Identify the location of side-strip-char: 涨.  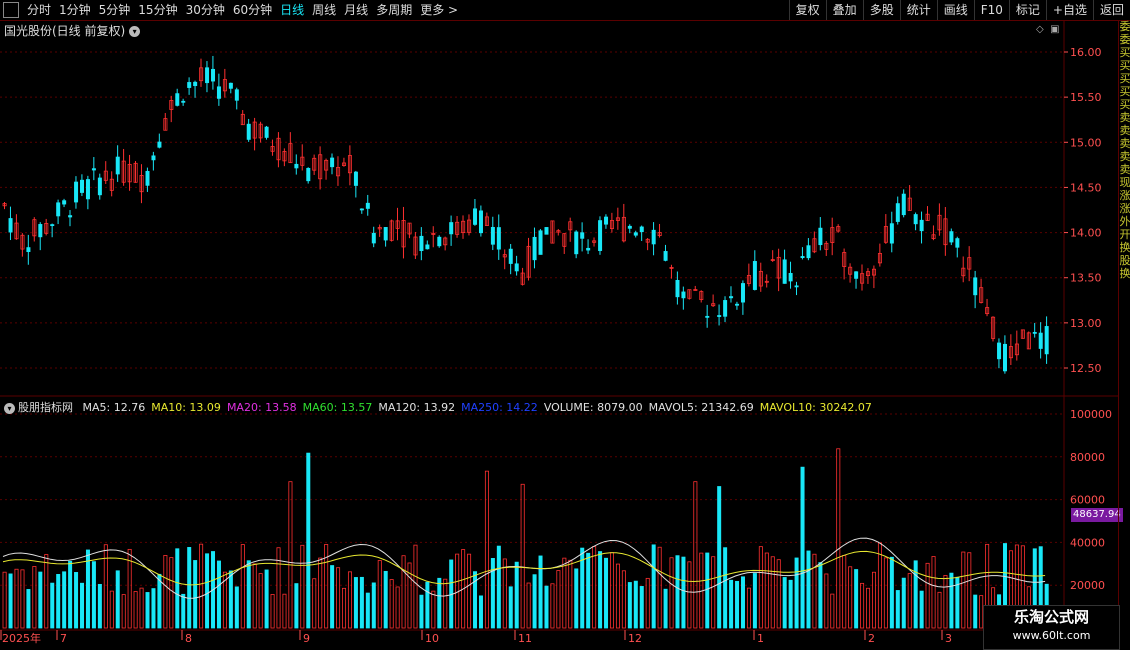
(1124, 208).